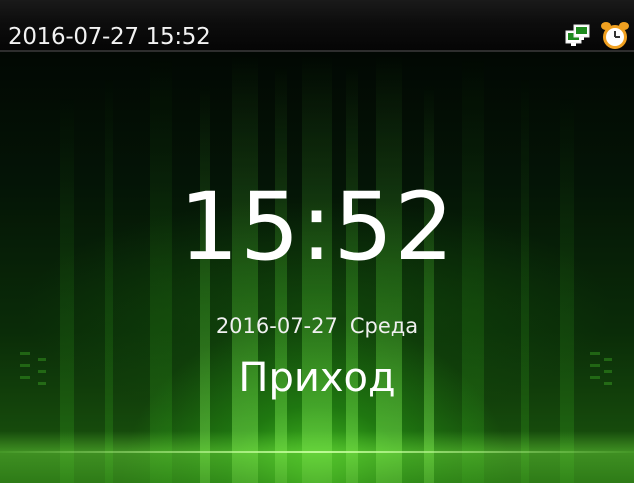 The image size is (634, 483). I want to click on network-icon, so click(577, 35).